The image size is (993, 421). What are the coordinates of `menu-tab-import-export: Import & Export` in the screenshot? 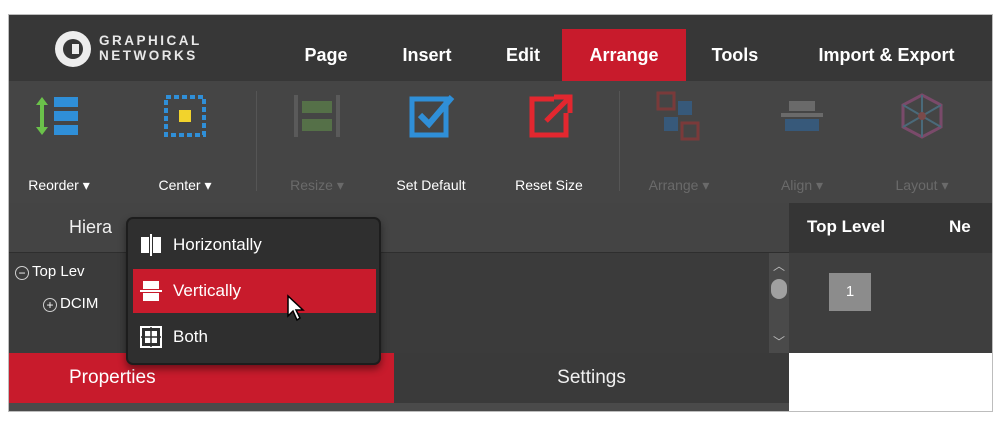 It's located at (886, 55).